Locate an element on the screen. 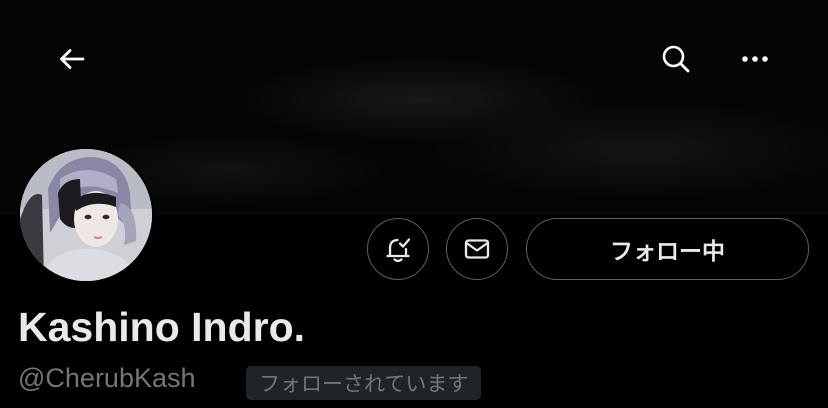 This screenshot has width=828, height=408. search-icon is located at coordinates (676, 59).